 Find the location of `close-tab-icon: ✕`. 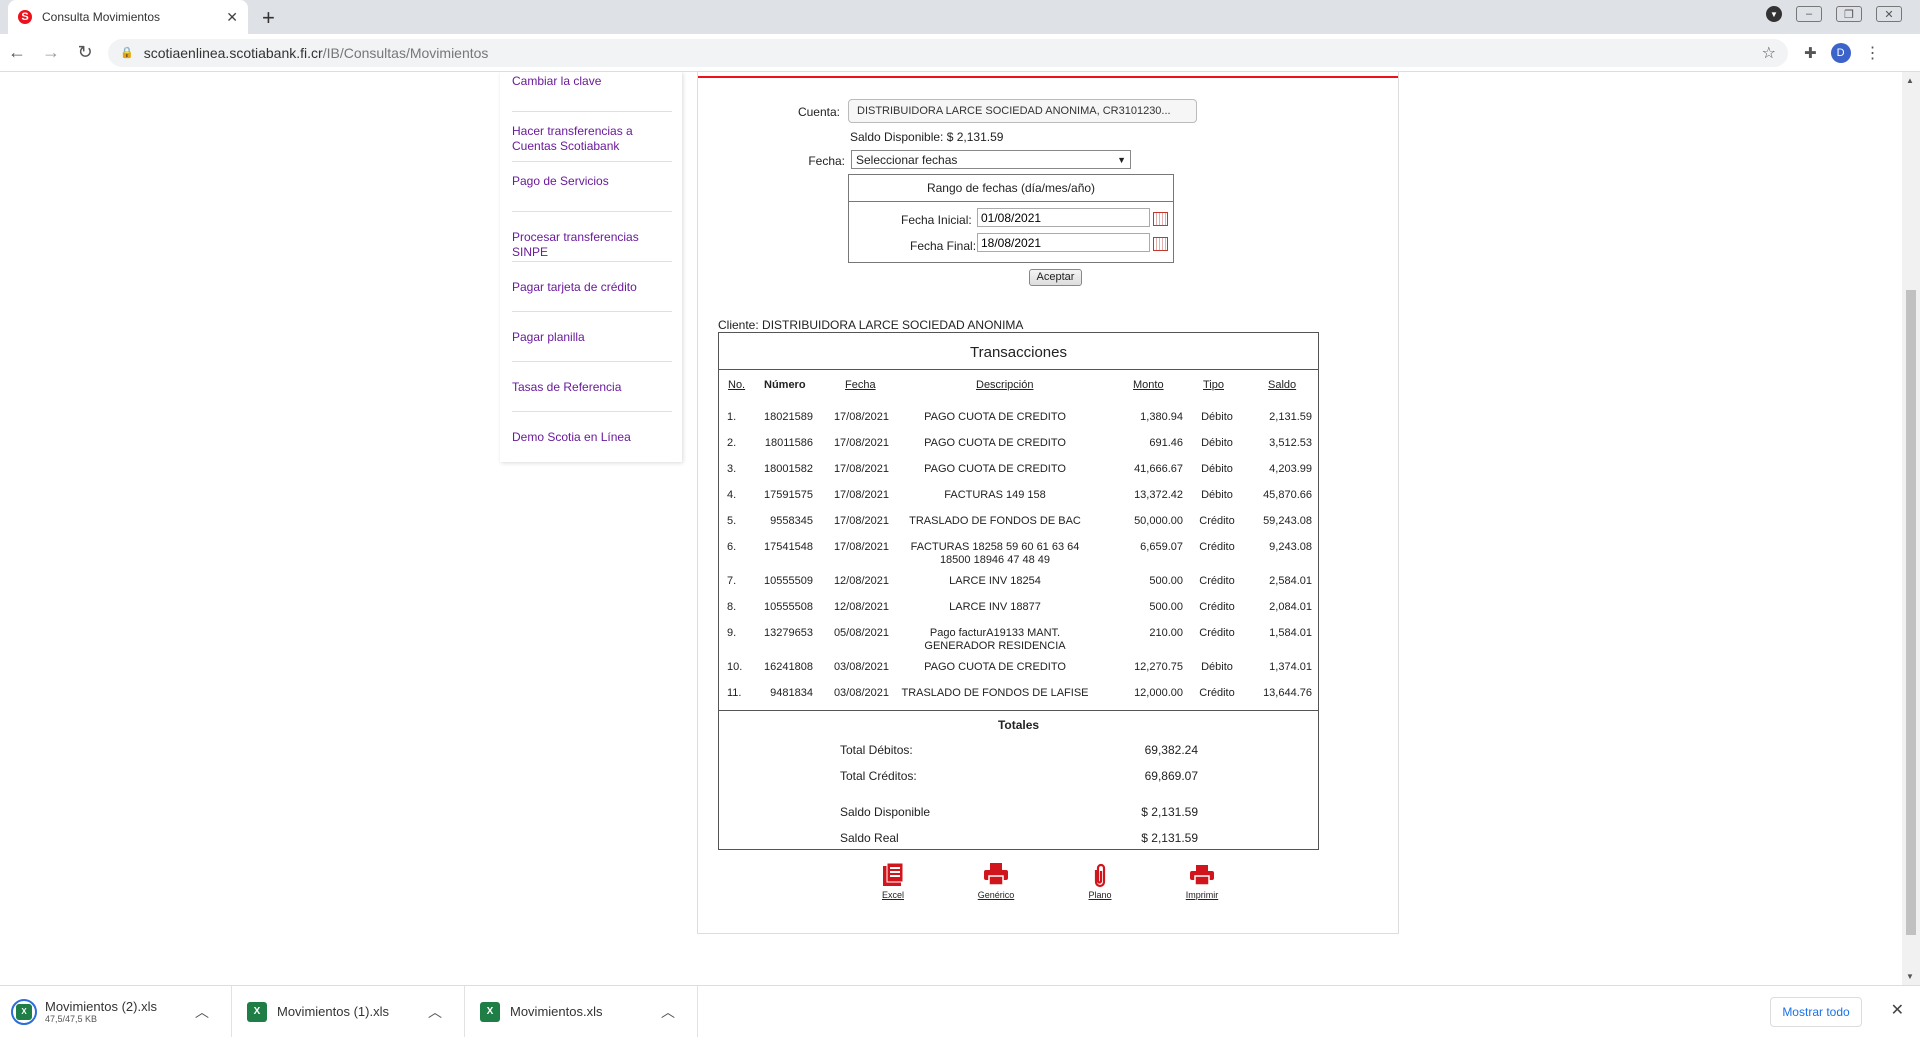

close-tab-icon: ✕ is located at coordinates (232, 17).